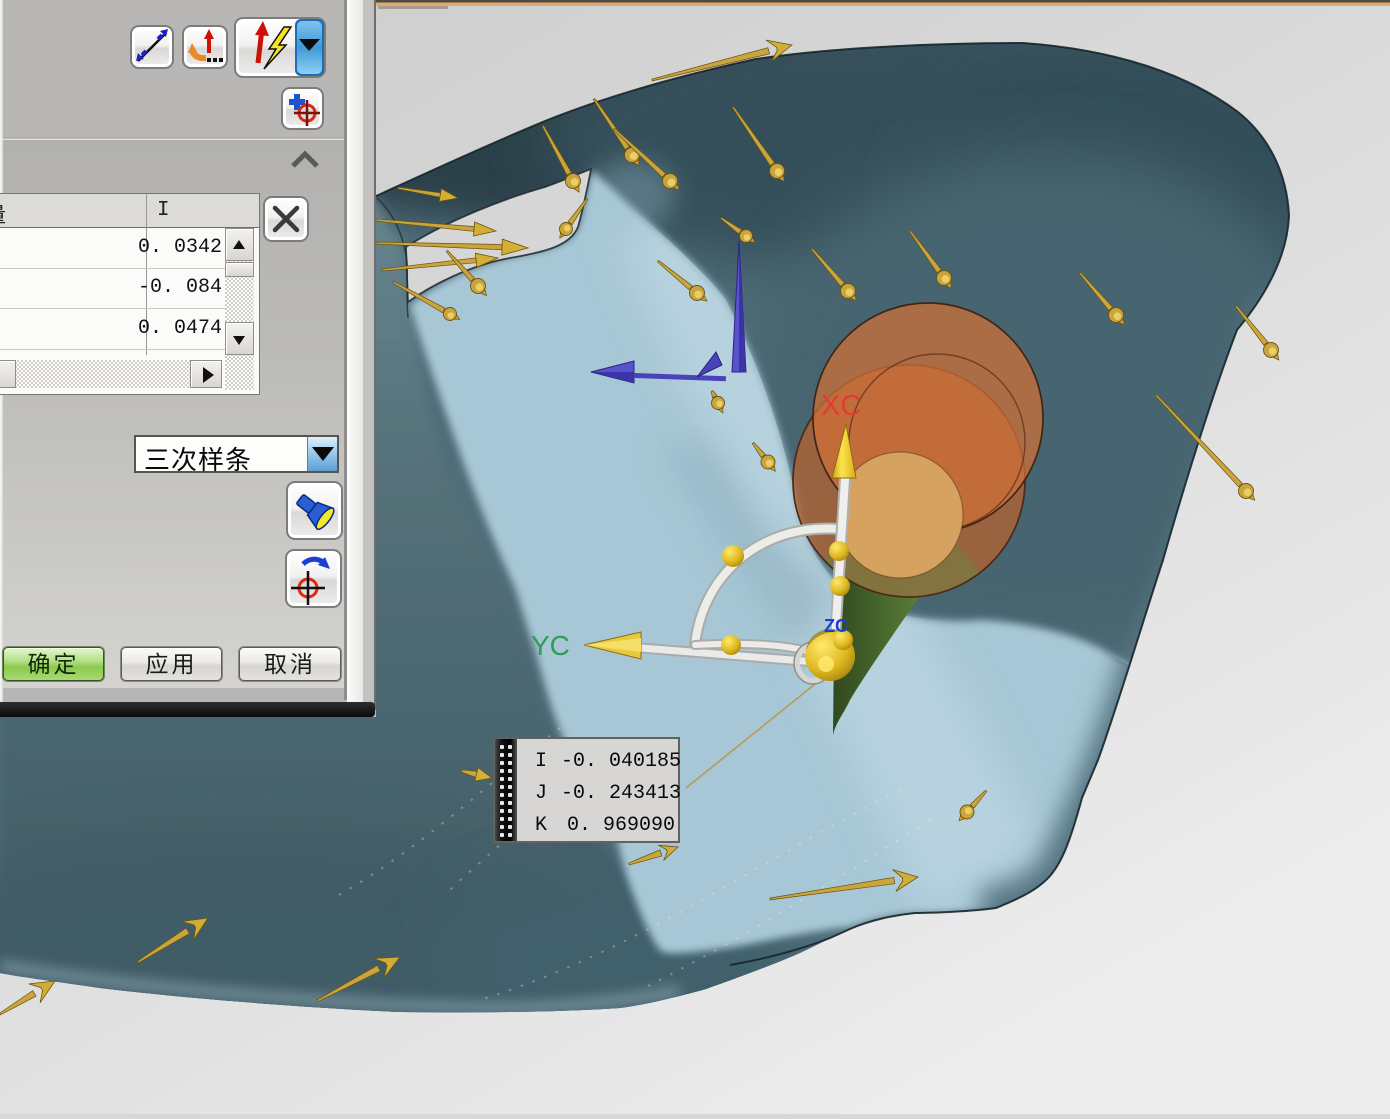 The image size is (1390, 1119). Describe the element at coordinates (836, 626) in the screenshot. I see `svg-text: ZC` at that location.